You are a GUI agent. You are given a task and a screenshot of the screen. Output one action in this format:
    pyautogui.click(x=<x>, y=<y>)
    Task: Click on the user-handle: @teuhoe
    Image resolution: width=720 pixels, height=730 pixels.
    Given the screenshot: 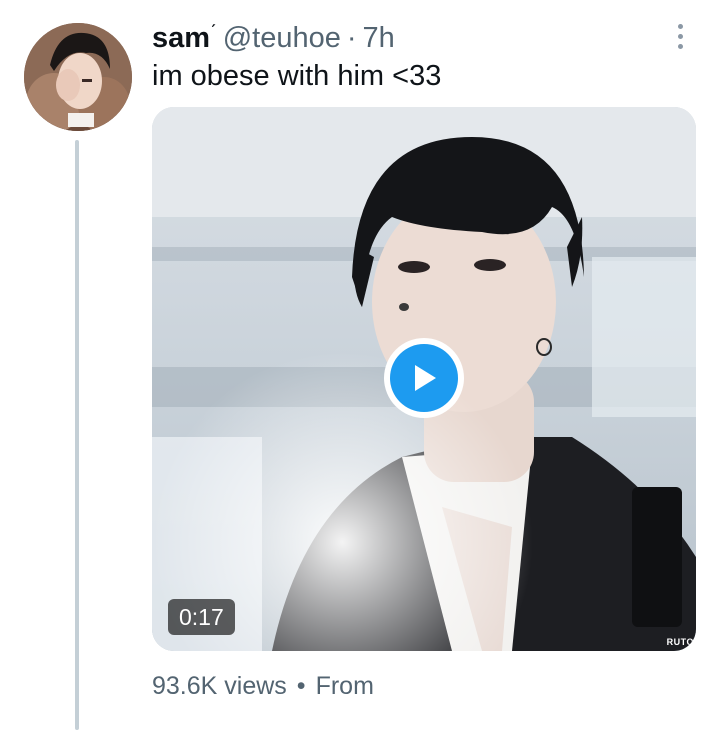 What is the action you would take?
    pyautogui.click(x=282, y=38)
    